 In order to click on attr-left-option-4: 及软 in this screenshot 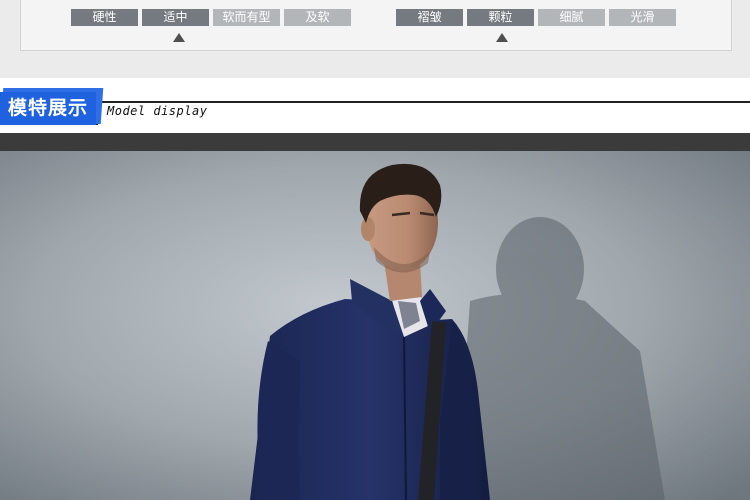, I will do `click(317, 17)`.